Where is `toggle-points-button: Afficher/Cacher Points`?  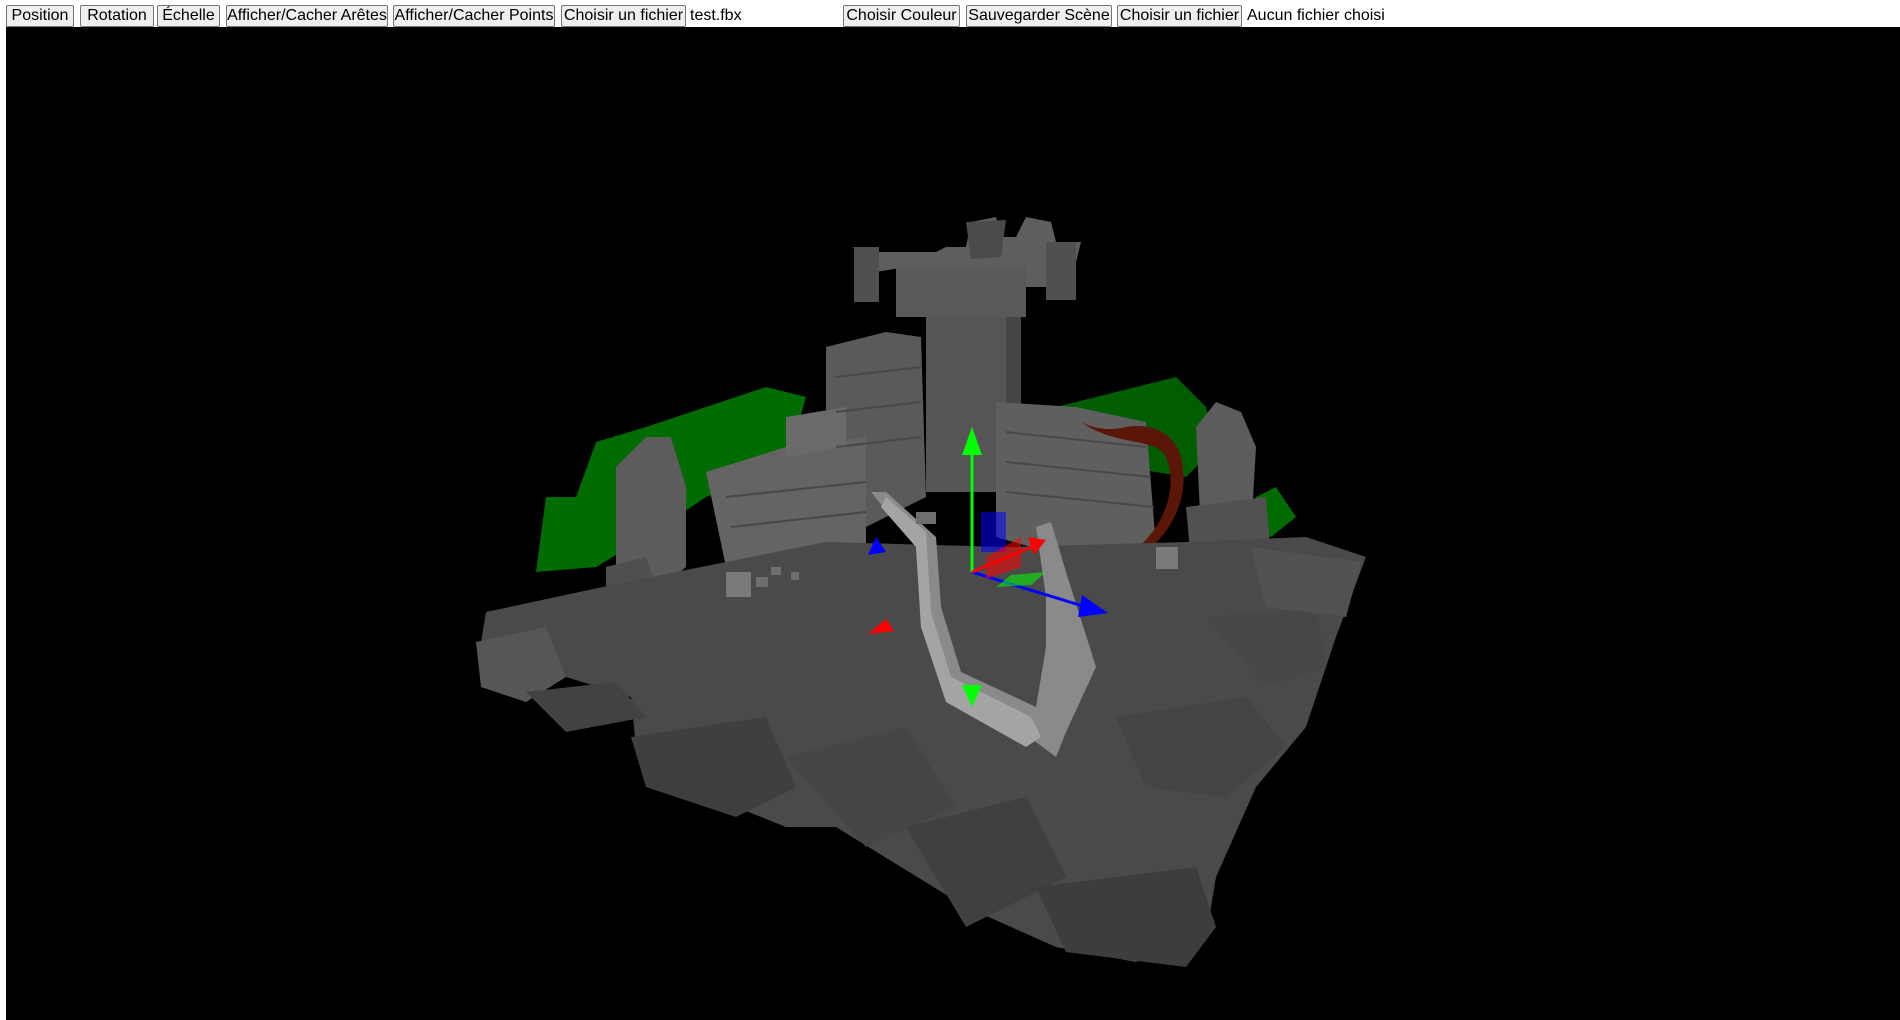 toggle-points-button: Afficher/Cacher Points is located at coordinates (474, 16).